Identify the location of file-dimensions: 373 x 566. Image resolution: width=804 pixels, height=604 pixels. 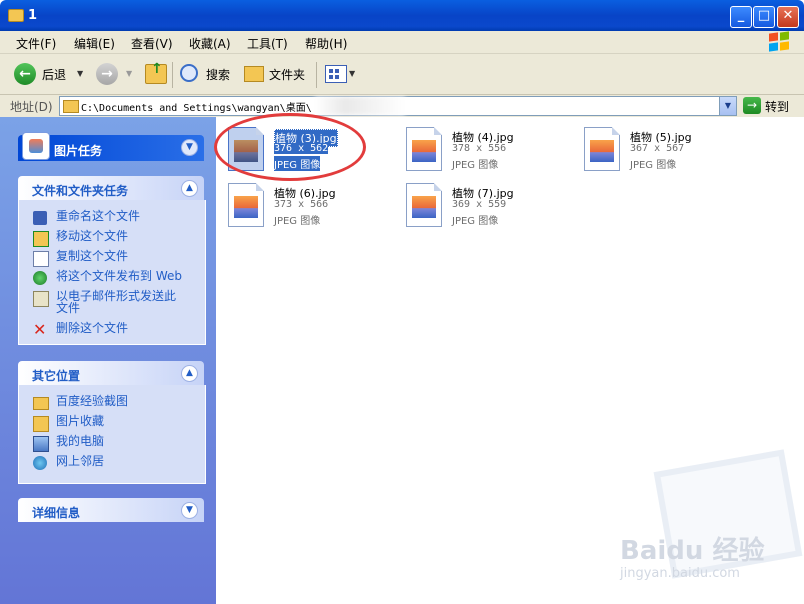
(301, 204).